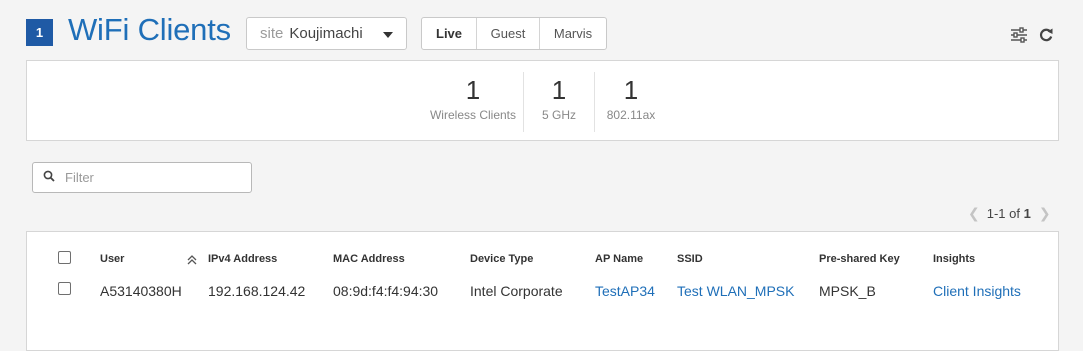  Describe the element at coordinates (1046, 35) in the screenshot. I see `refresh-icon` at that location.